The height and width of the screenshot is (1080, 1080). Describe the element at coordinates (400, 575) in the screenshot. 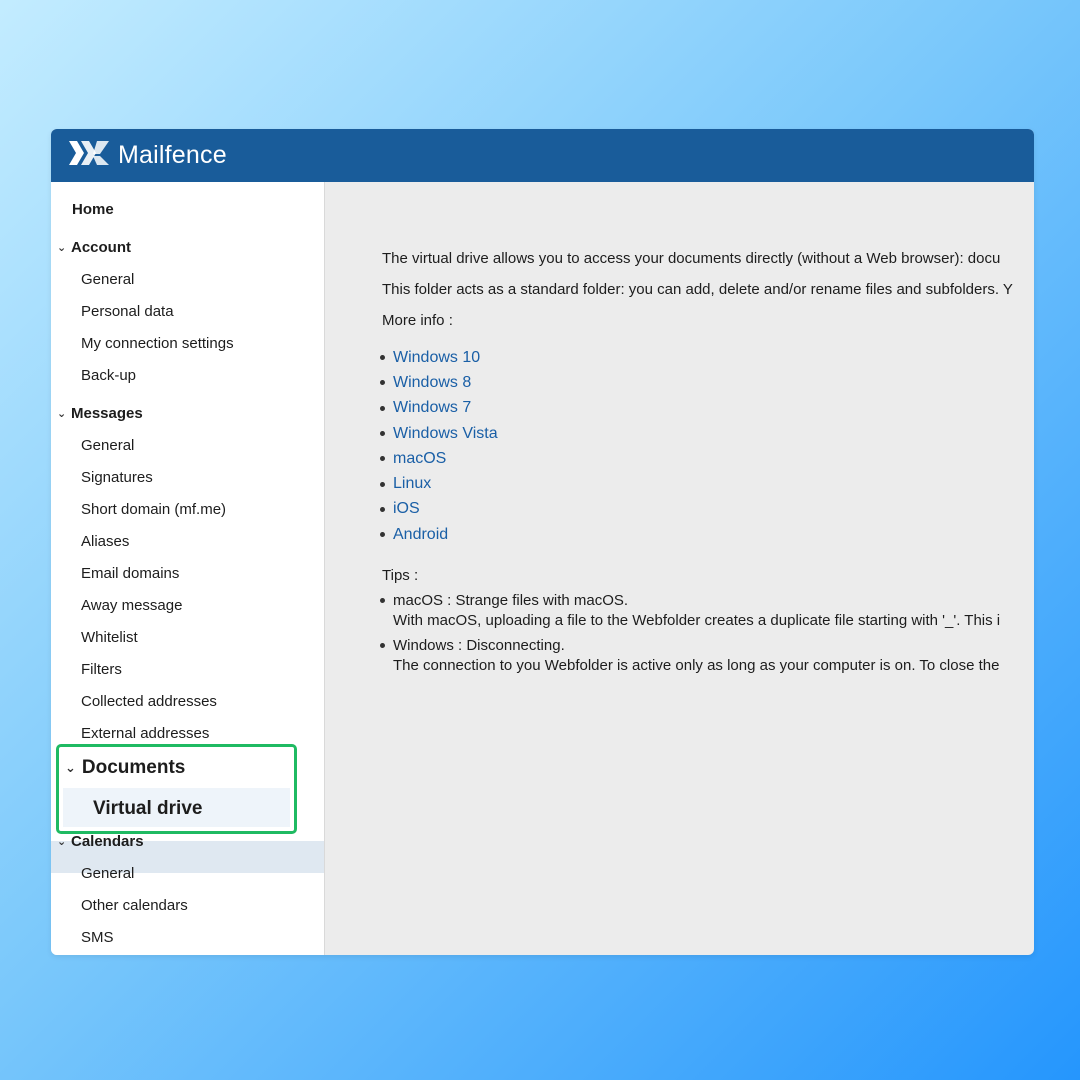

I see `tips-label: Tips :` at that location.